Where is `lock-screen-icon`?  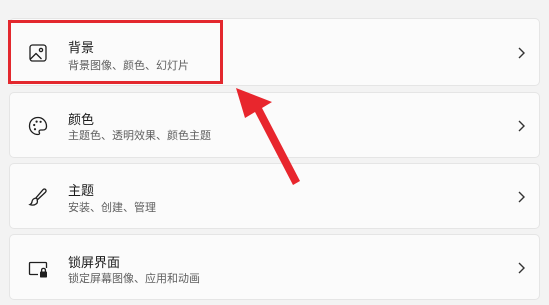
lock-screen-icon is located at coordinates (38, 269).